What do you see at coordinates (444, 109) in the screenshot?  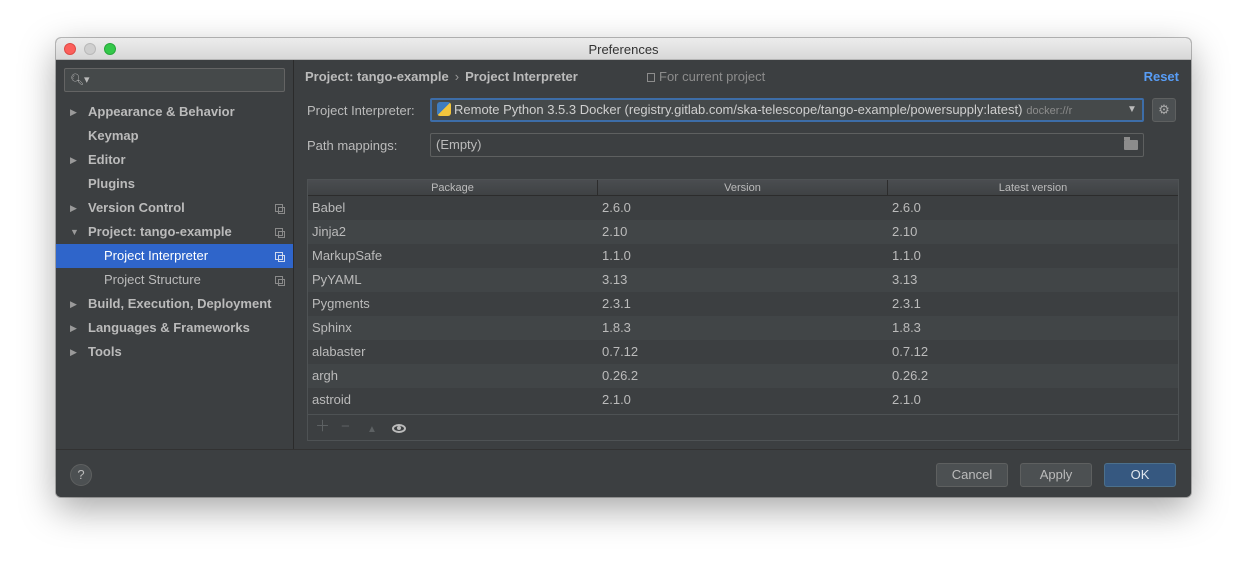 I see `python-docker-icon` at bounding box center [444, 109].